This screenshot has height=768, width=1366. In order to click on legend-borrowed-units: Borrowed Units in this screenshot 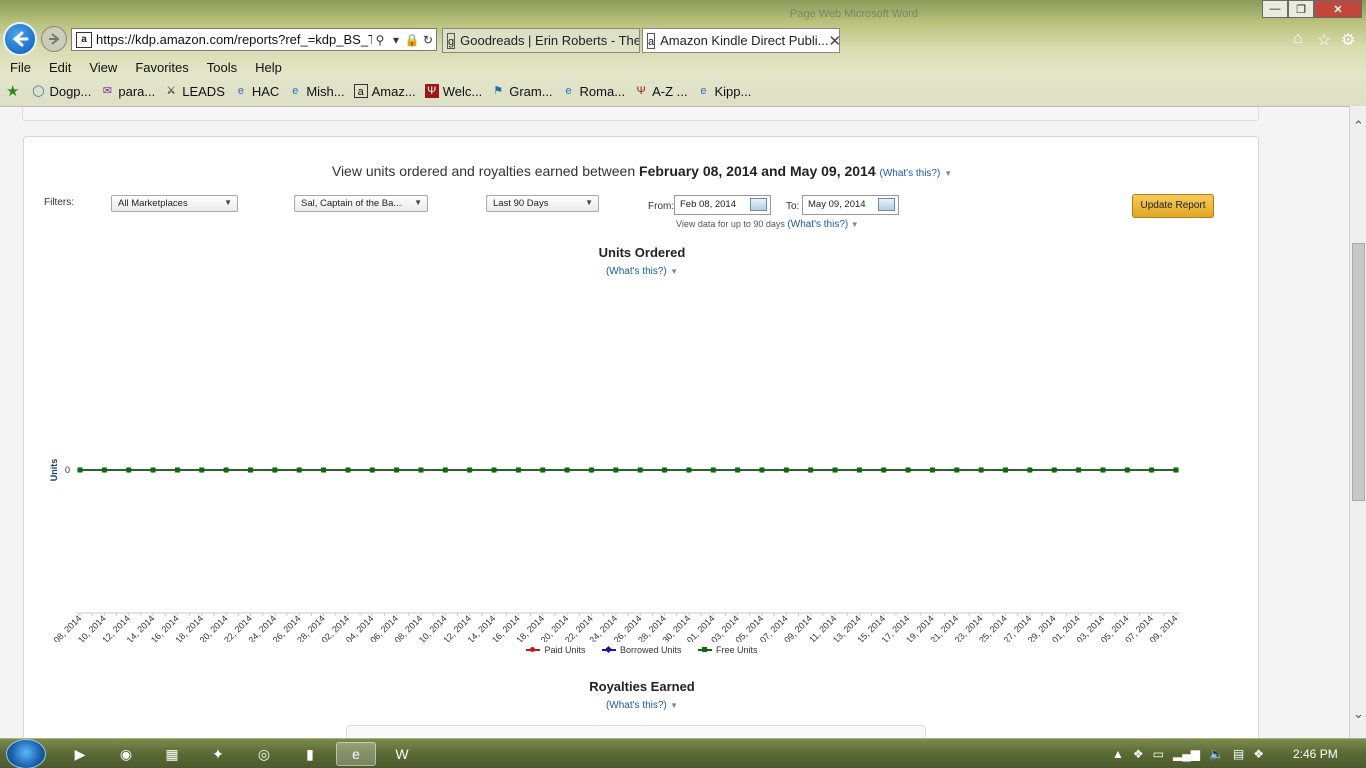, I will do `click(641, 650)`.